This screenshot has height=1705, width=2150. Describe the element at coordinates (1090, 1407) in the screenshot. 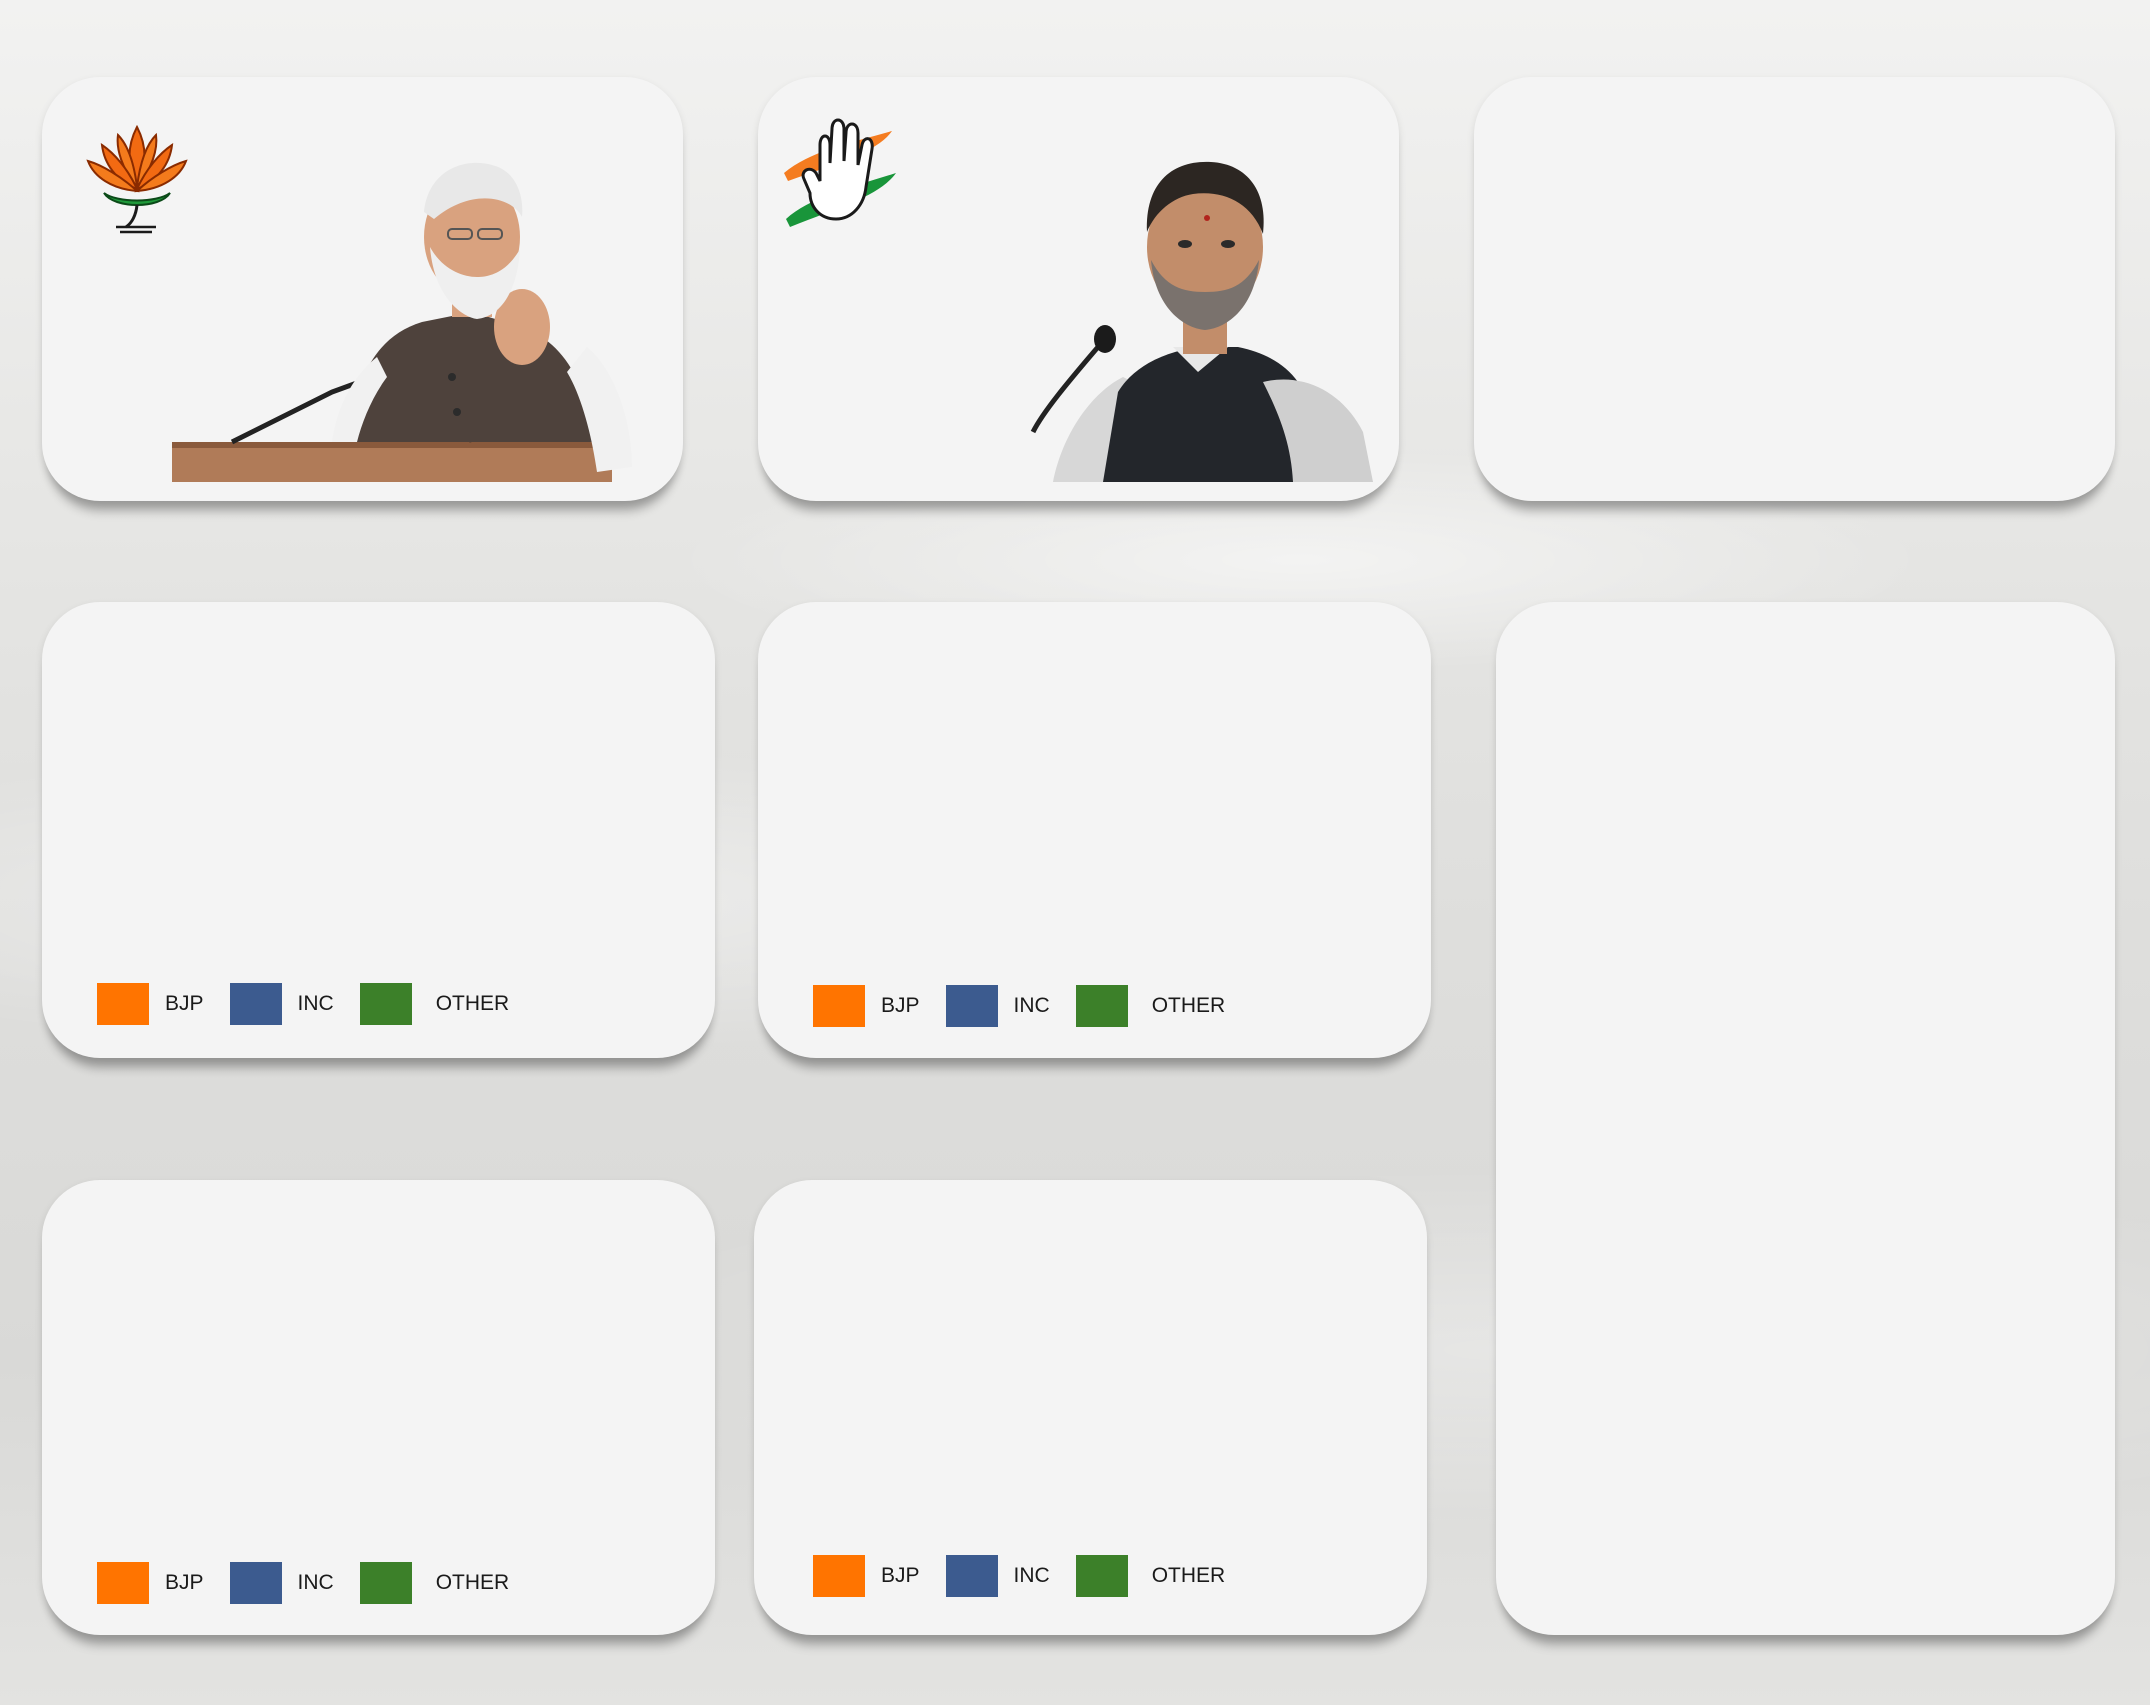

I see `chart-card-4: BJP INC OTHER` at that location.